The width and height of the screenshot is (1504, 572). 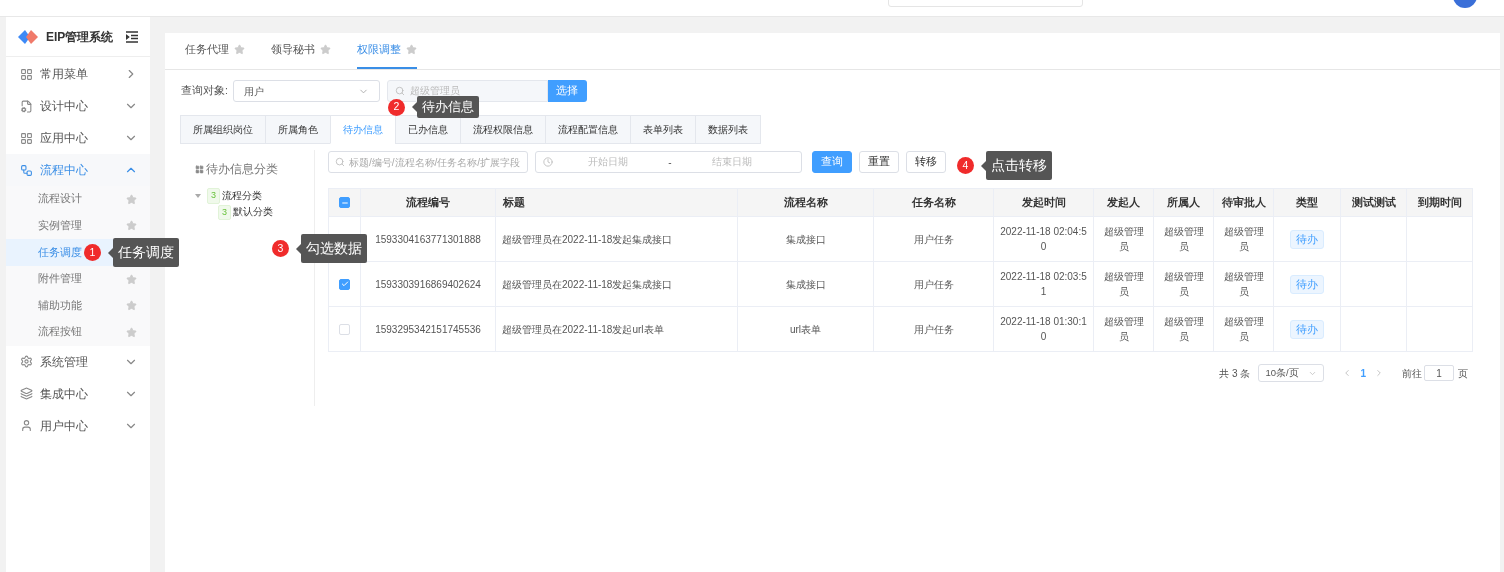 What do you see at coordinates (1439, 202) in the screenshot?
I see `column-header: 到期时间` at bounding box center [1439, 202].